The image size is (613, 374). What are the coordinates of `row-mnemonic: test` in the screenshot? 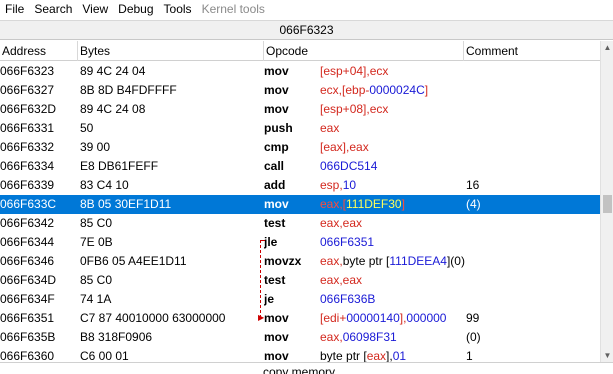 It's located at (275, 223).